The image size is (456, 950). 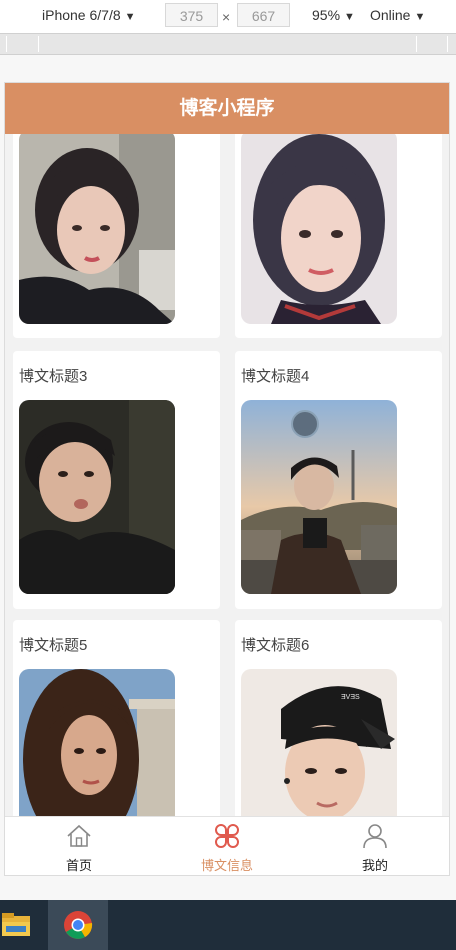 I want to click on home-icon, so click(x=79, y=835).